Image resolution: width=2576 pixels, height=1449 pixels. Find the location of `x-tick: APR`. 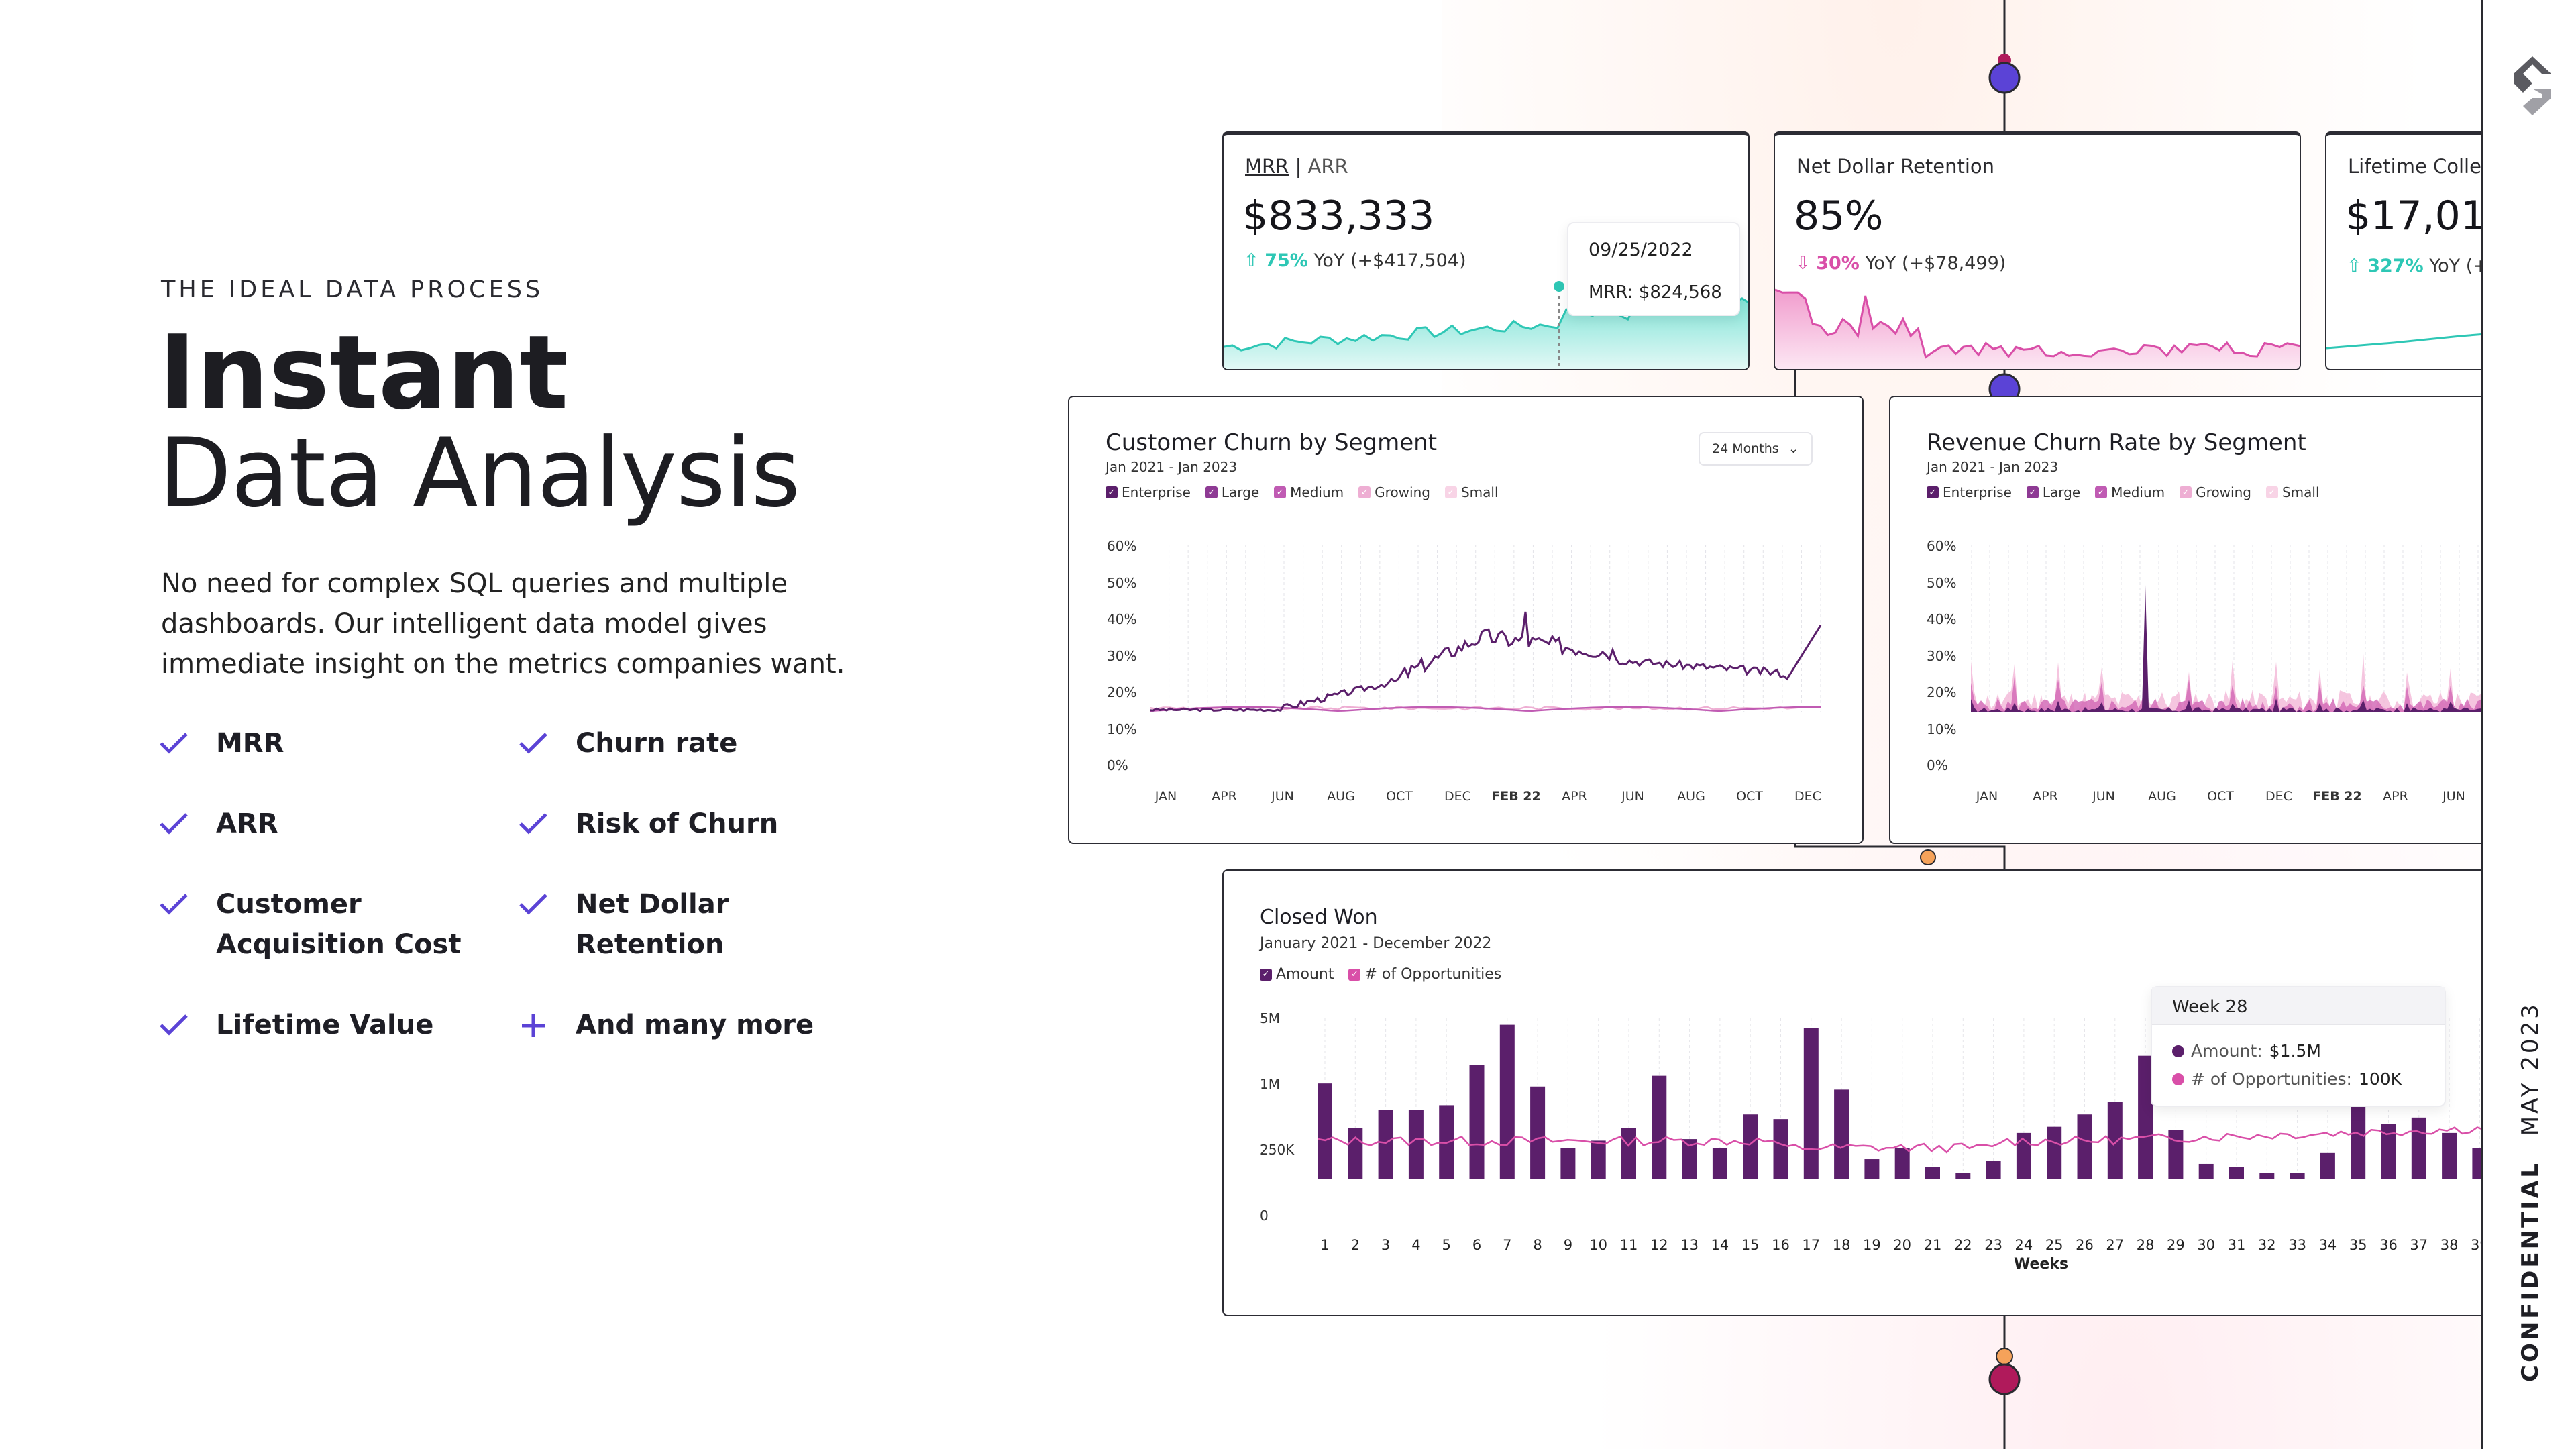

x-tick: APR is located at coordinates (1224, 796).